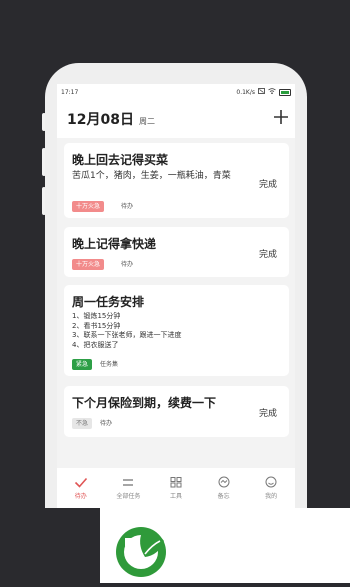  Describe the element at coordinates (81, 482) in the screenshot. I see `check-icon` at that location.